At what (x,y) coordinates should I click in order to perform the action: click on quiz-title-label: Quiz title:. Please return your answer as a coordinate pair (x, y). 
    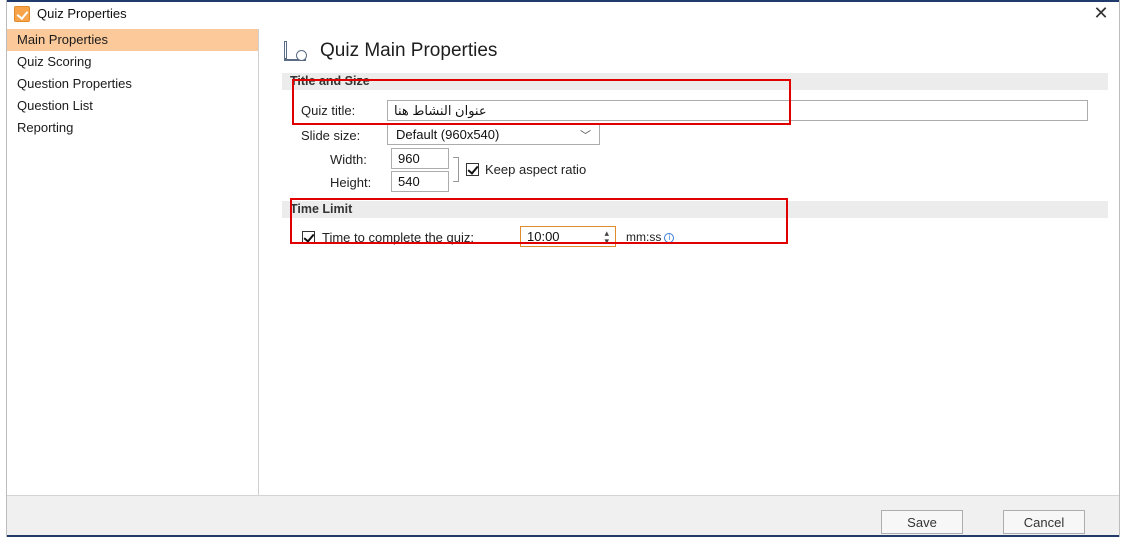
    Looking at the image, I should click on (328, 110).